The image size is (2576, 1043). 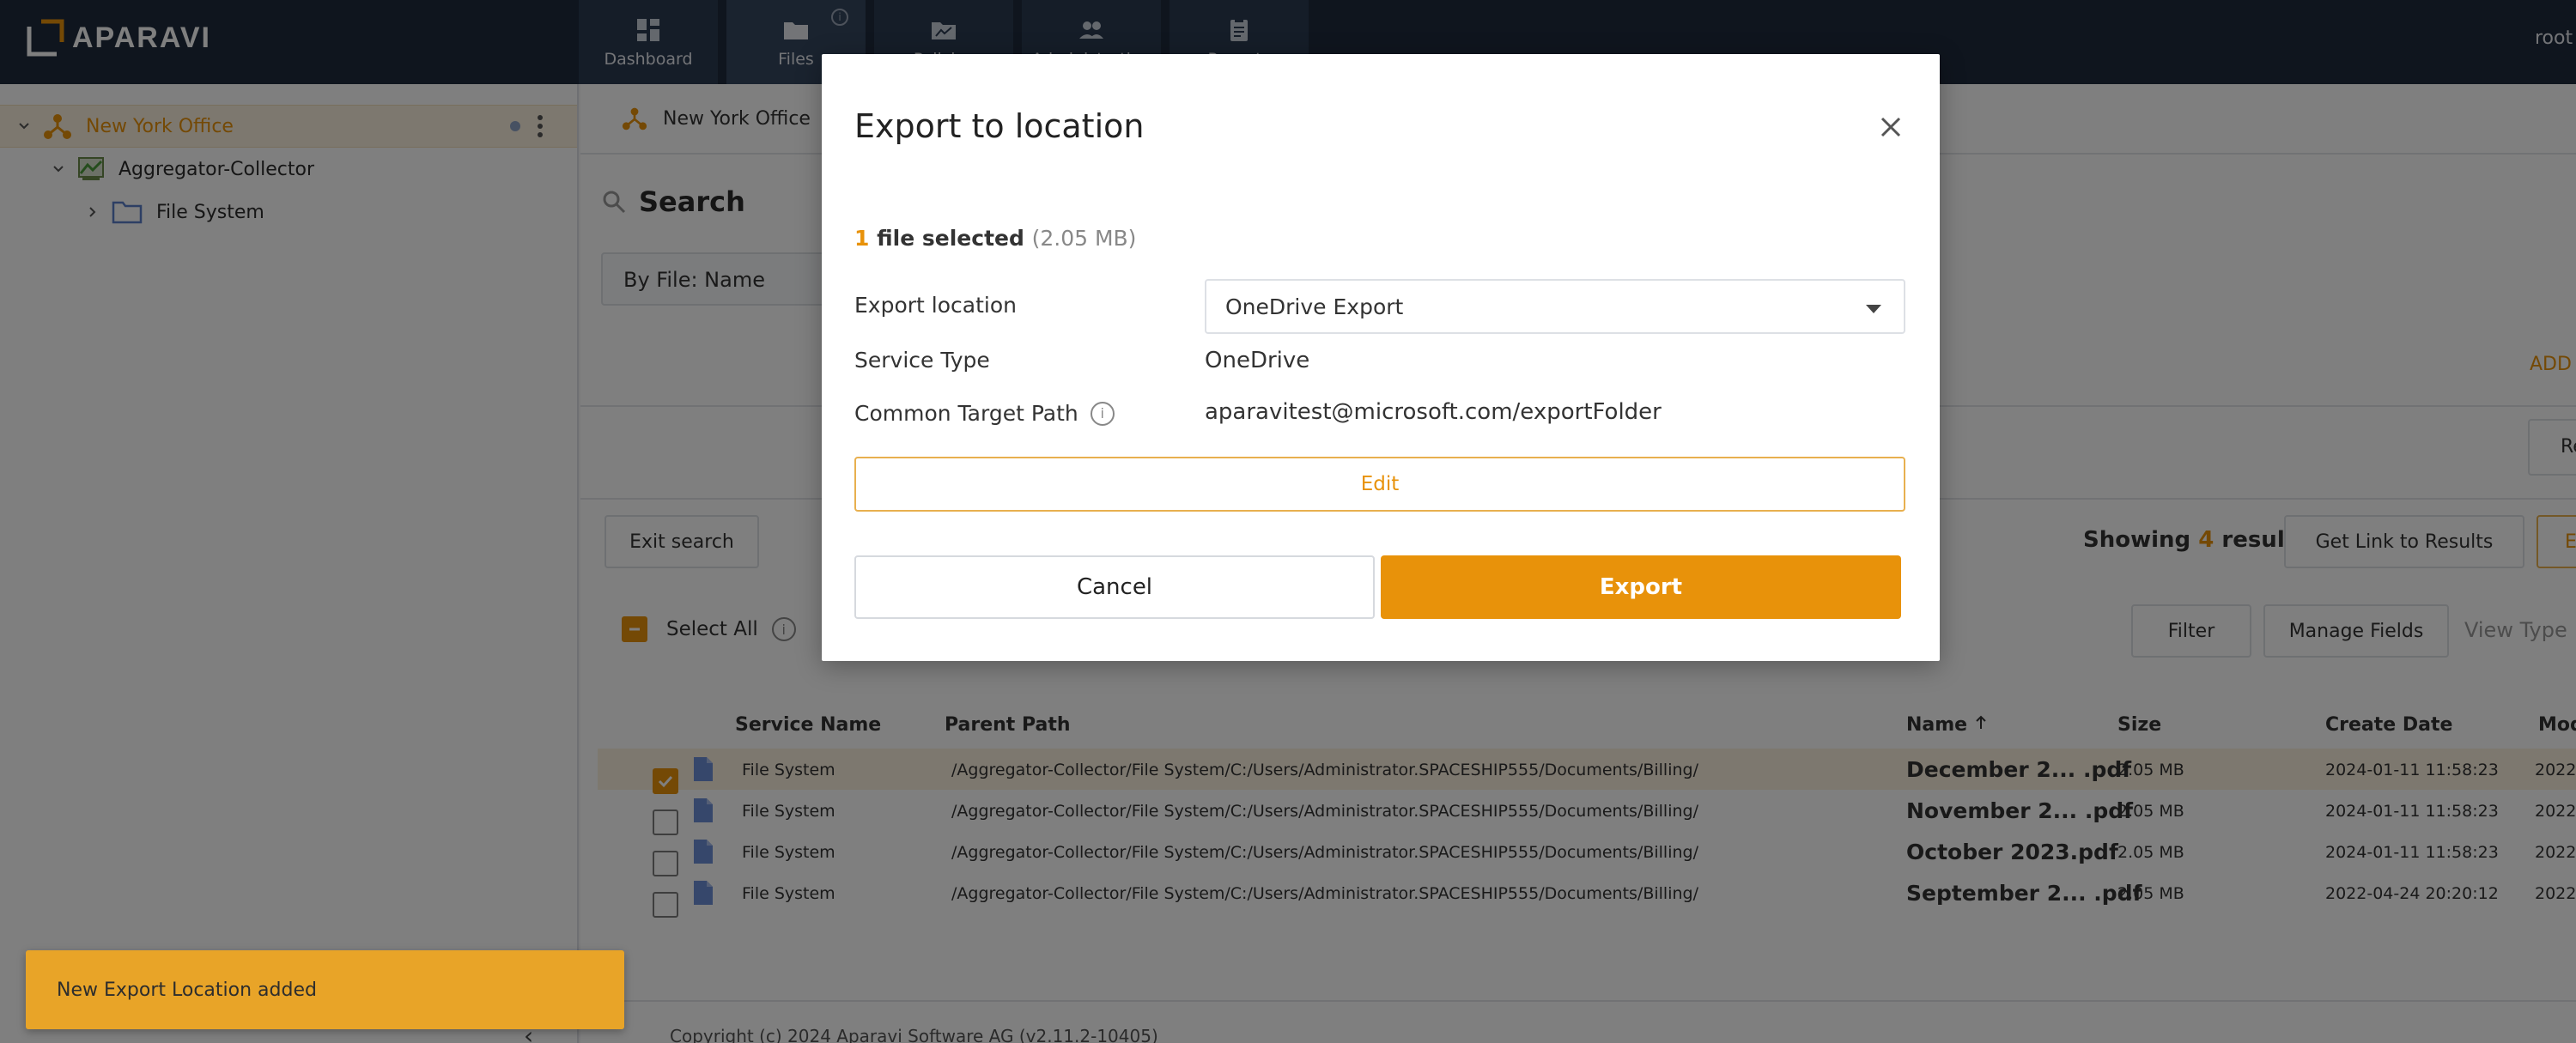 I want to click on common-target-path-label: Common Target Path i, so click(x=984, y=413).